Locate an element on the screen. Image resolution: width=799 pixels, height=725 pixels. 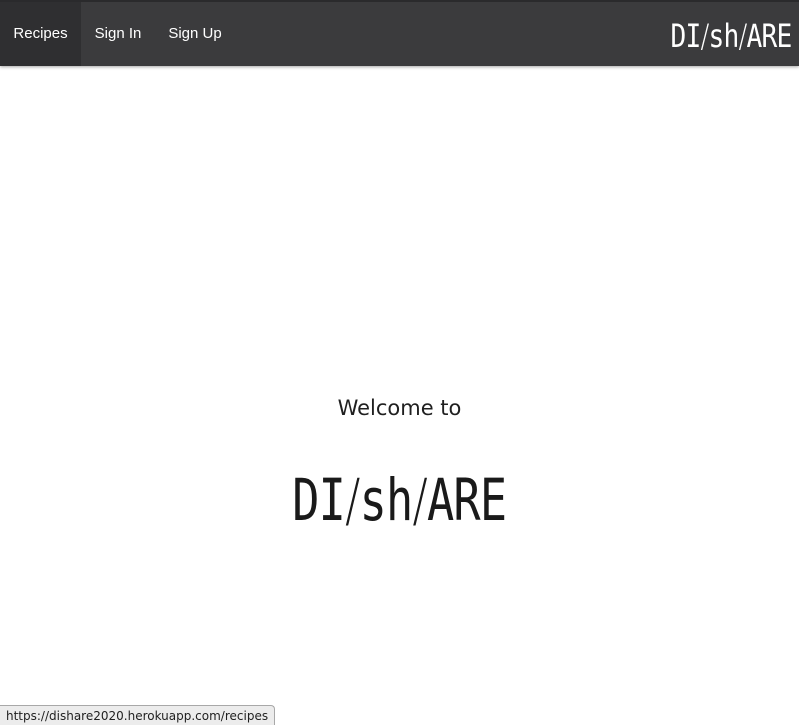
welcome-heading: Welcome to is located at coordinates (399, 408).